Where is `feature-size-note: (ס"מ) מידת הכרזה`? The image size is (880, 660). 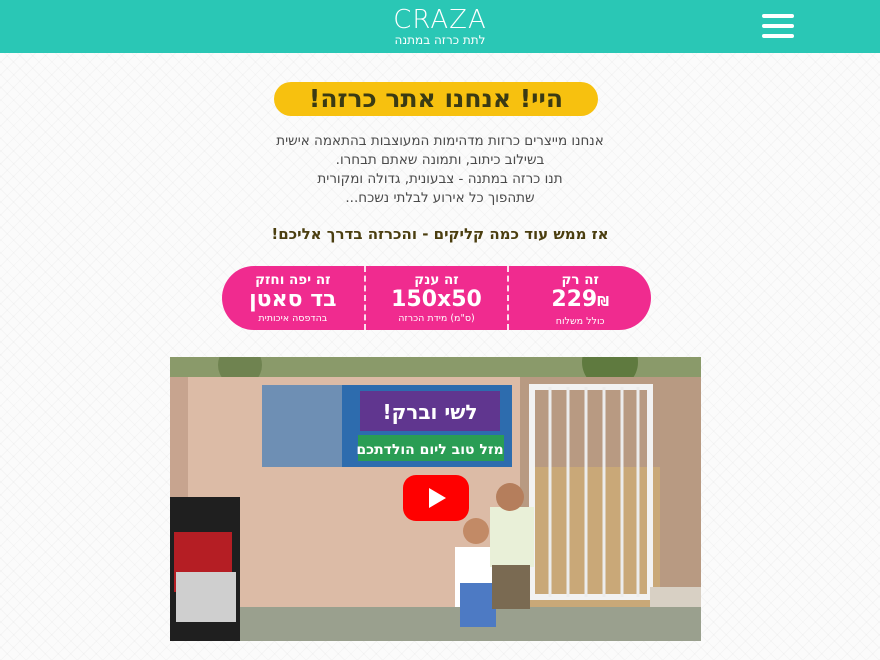 feature-size-note: (ס"מ) מידת הכרזה is located at coordinates (436, 318).